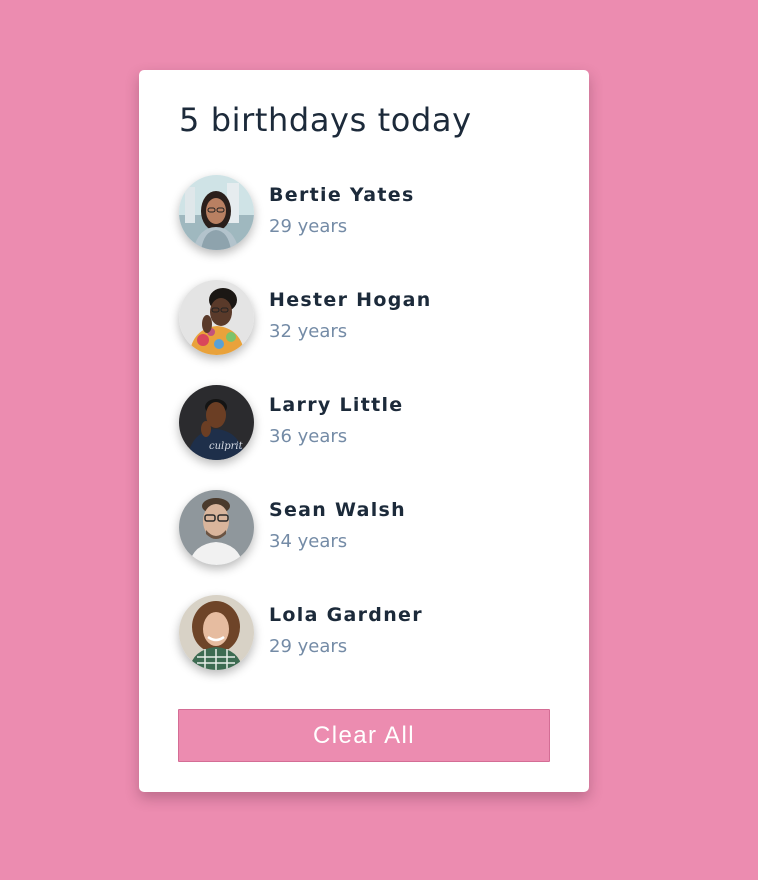 The width and height of the screenshot is (758, 880). I want to click on avatar: culprit, so click(216, 422).